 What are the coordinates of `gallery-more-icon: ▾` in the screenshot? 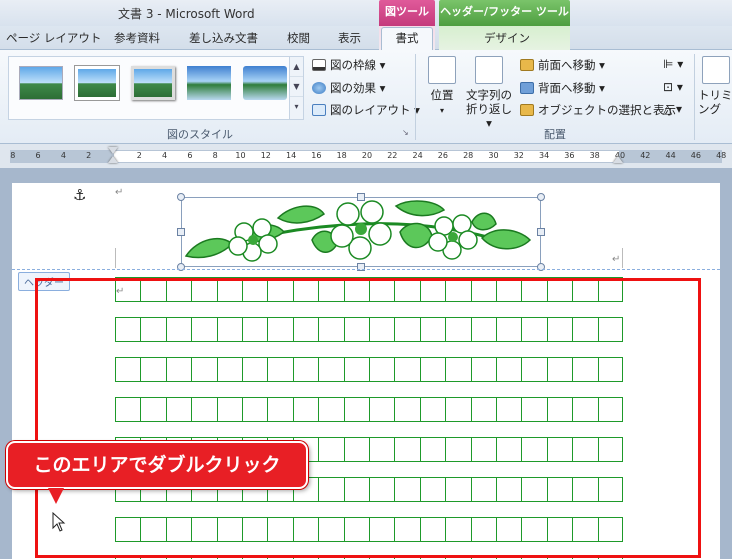 It's located at (296, 107).